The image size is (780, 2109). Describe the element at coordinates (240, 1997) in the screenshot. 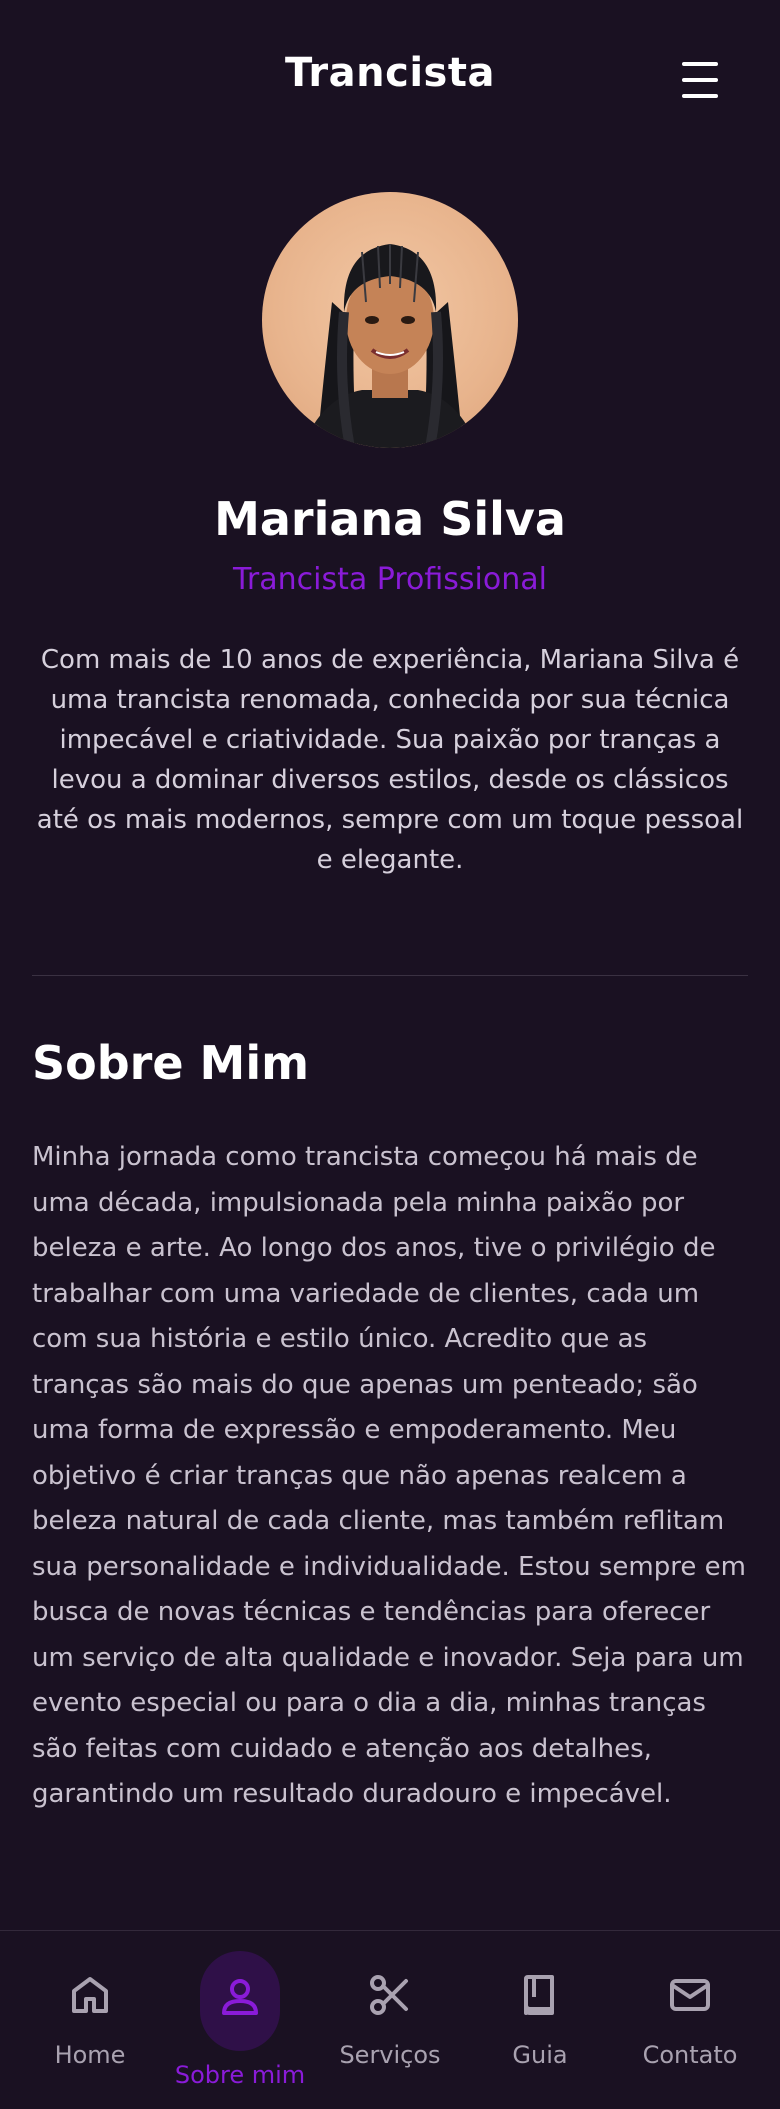

I see `person-icon` at that location.